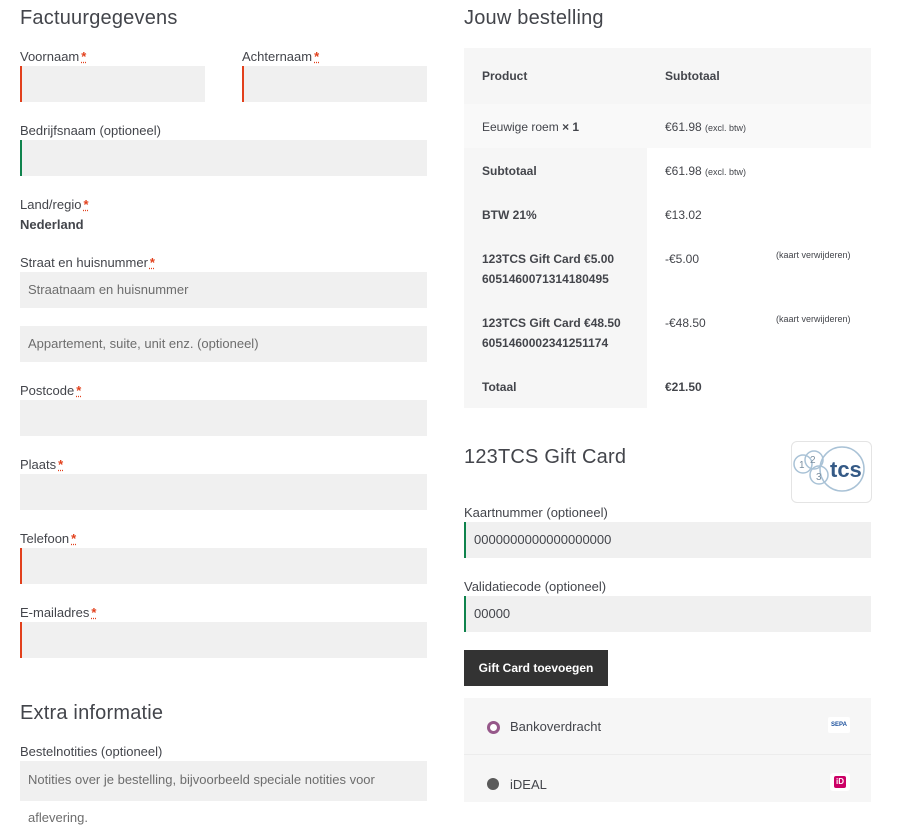 The image size is (909, 837). What do you see at coordinates (223, 640) in the screenshot?
I see `email-field` at bounding box center [223, 640].